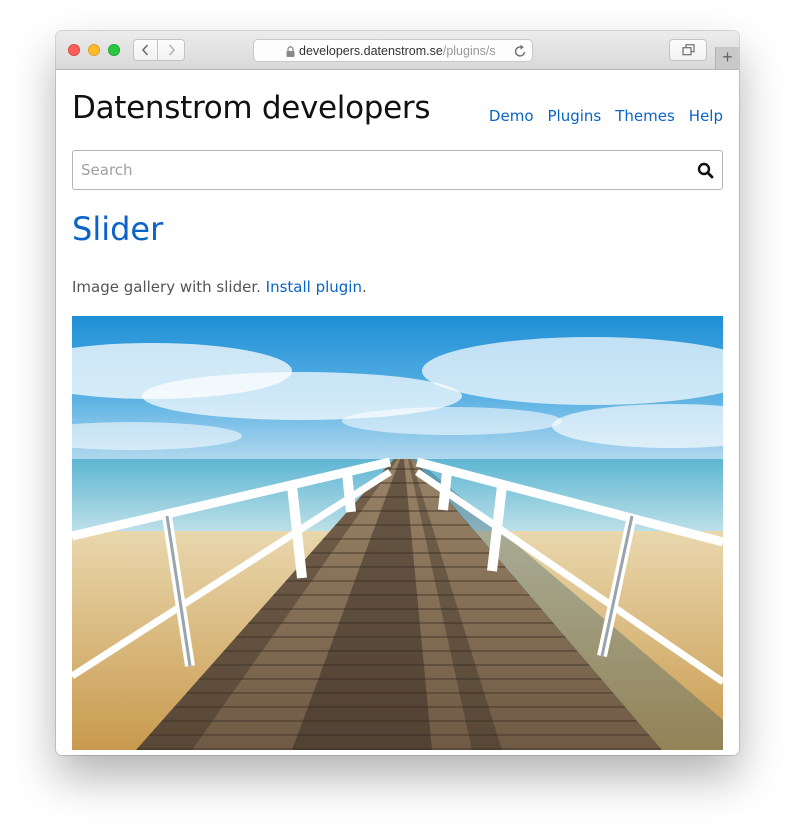 This screenshot has width=795, height=836. I want to click on tabs-overview-icon, so click(688, 50).